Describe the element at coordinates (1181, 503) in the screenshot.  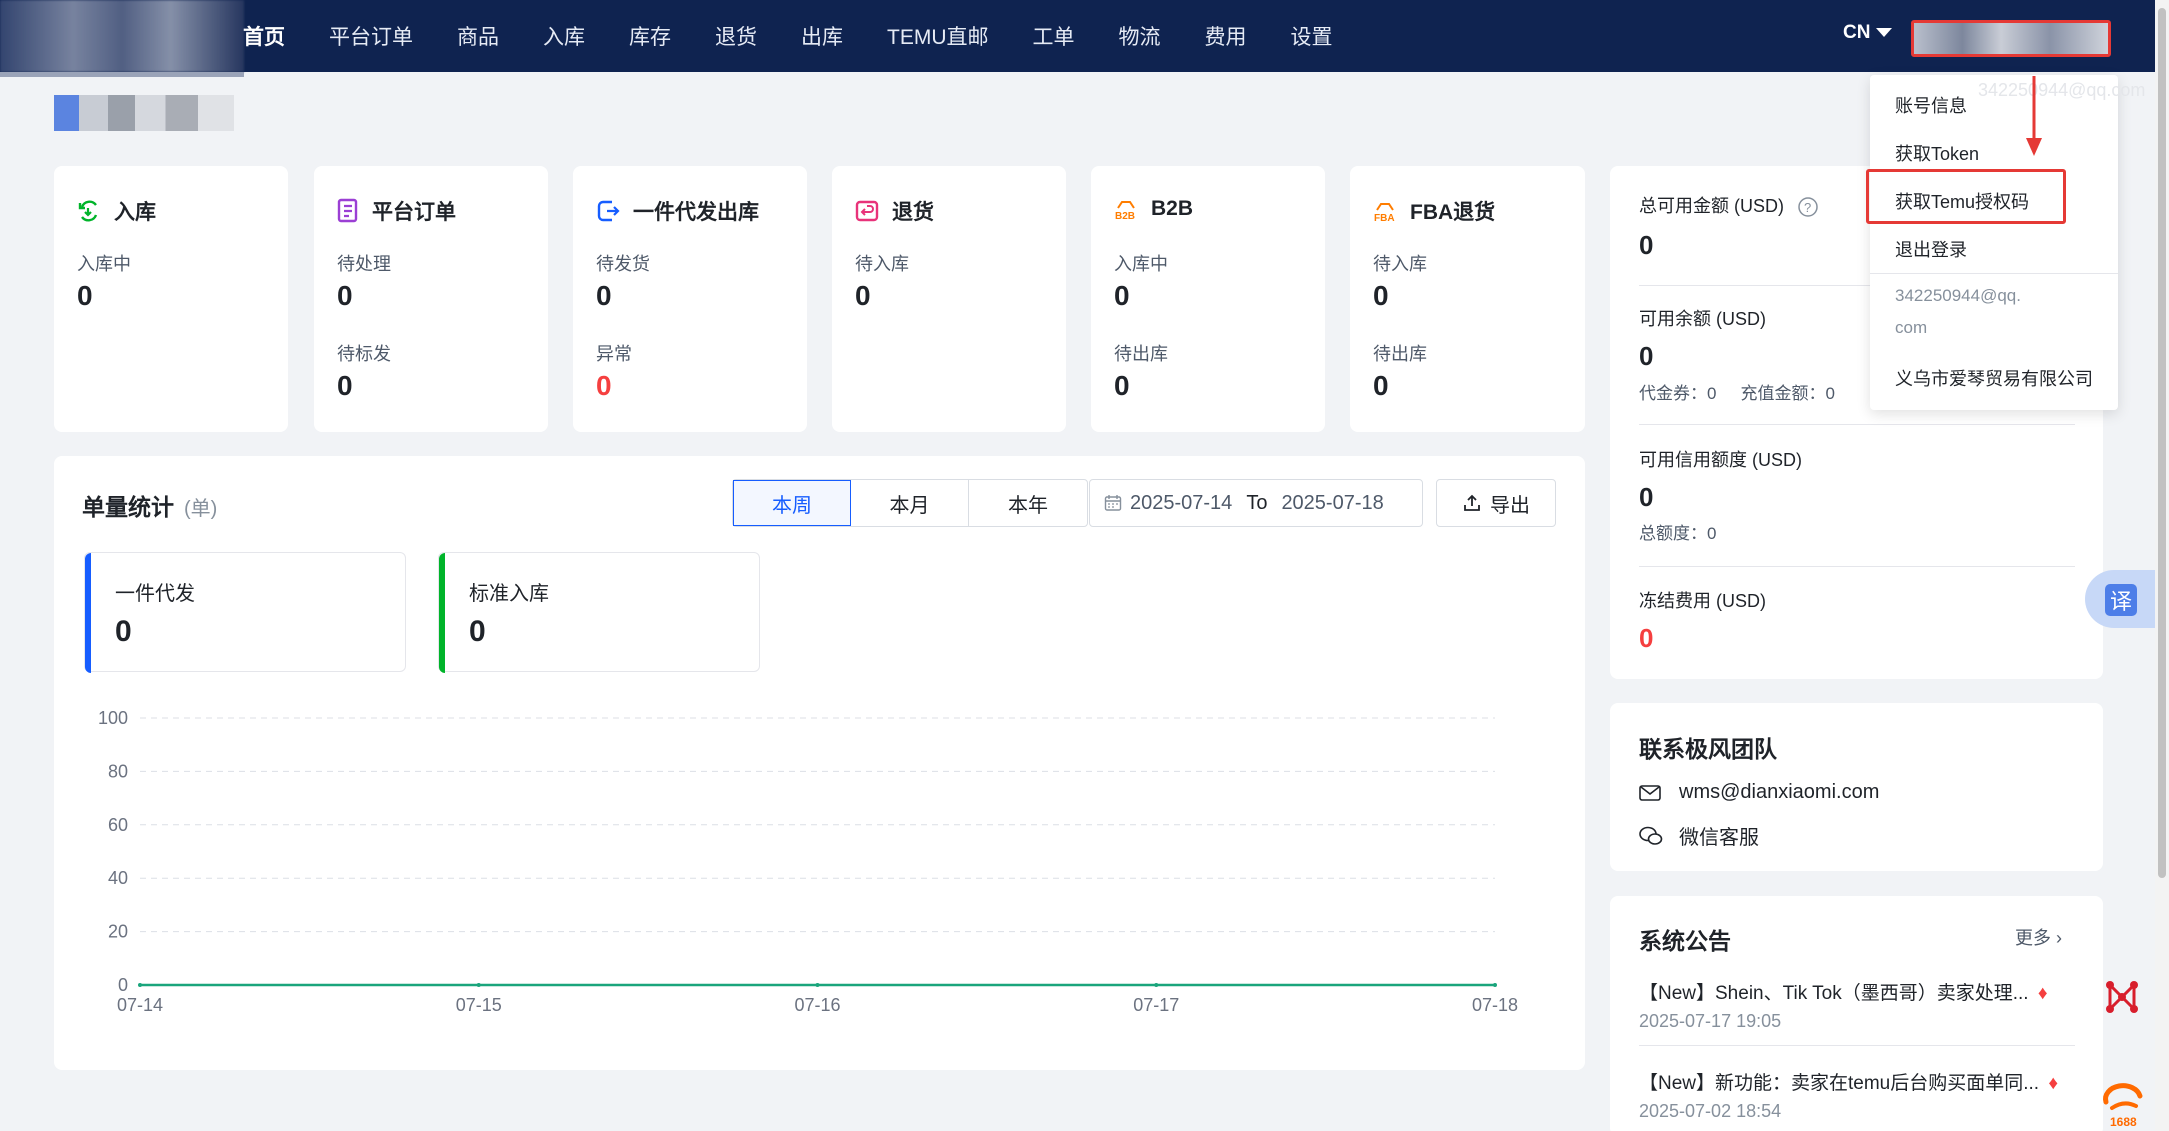
I see `date-from: 2025-07-14` at that location.